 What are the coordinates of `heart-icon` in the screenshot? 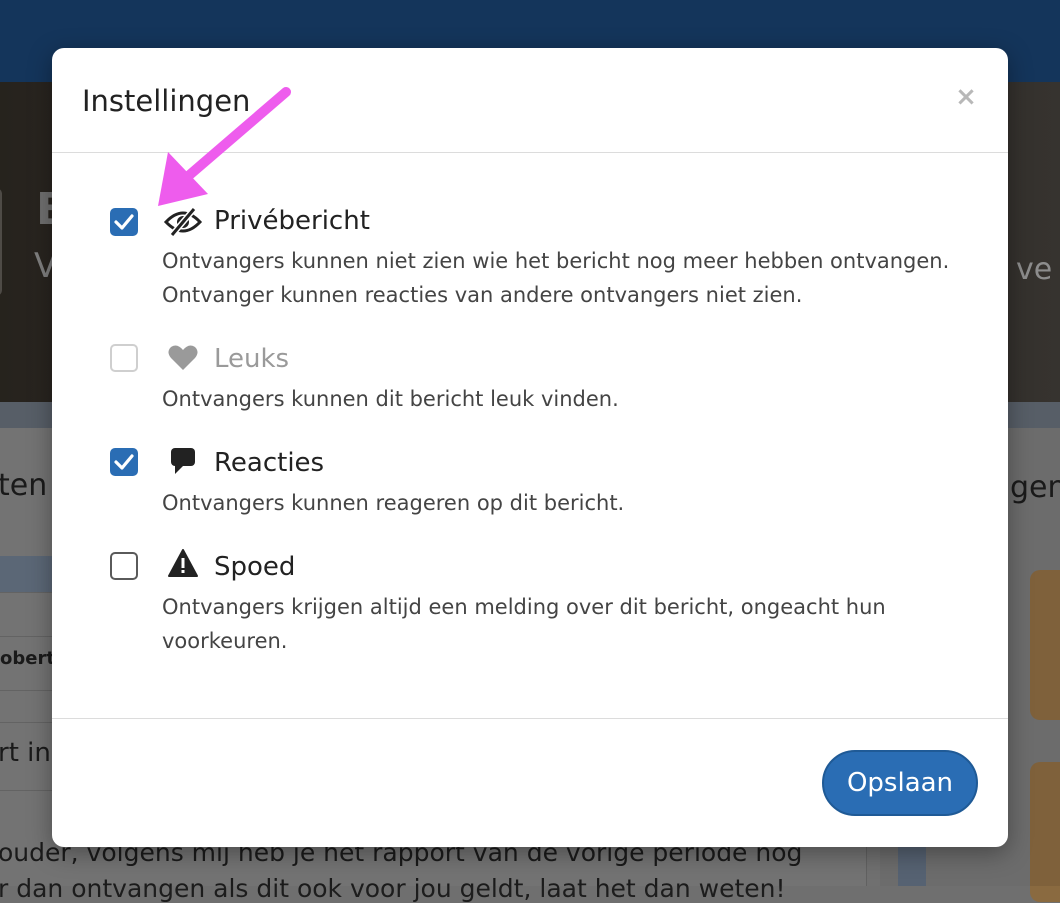 It's located at (184, 358).